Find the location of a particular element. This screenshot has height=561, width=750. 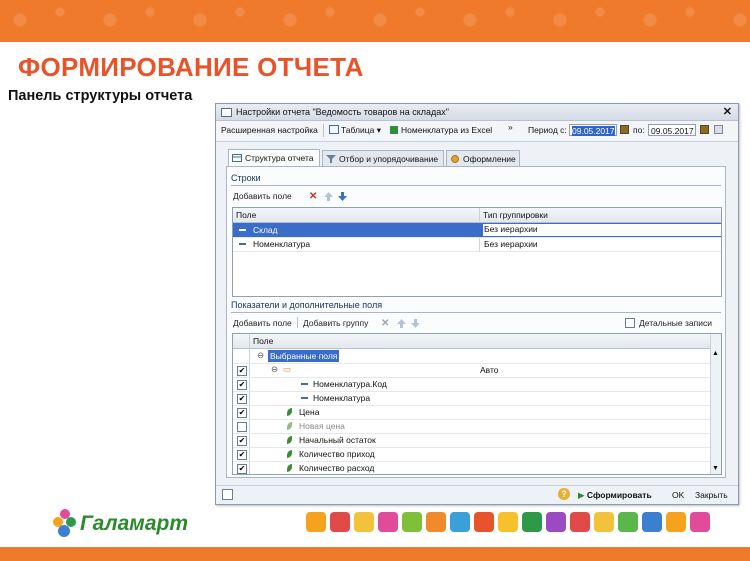

top-banner is located at coordinates (375, 21).